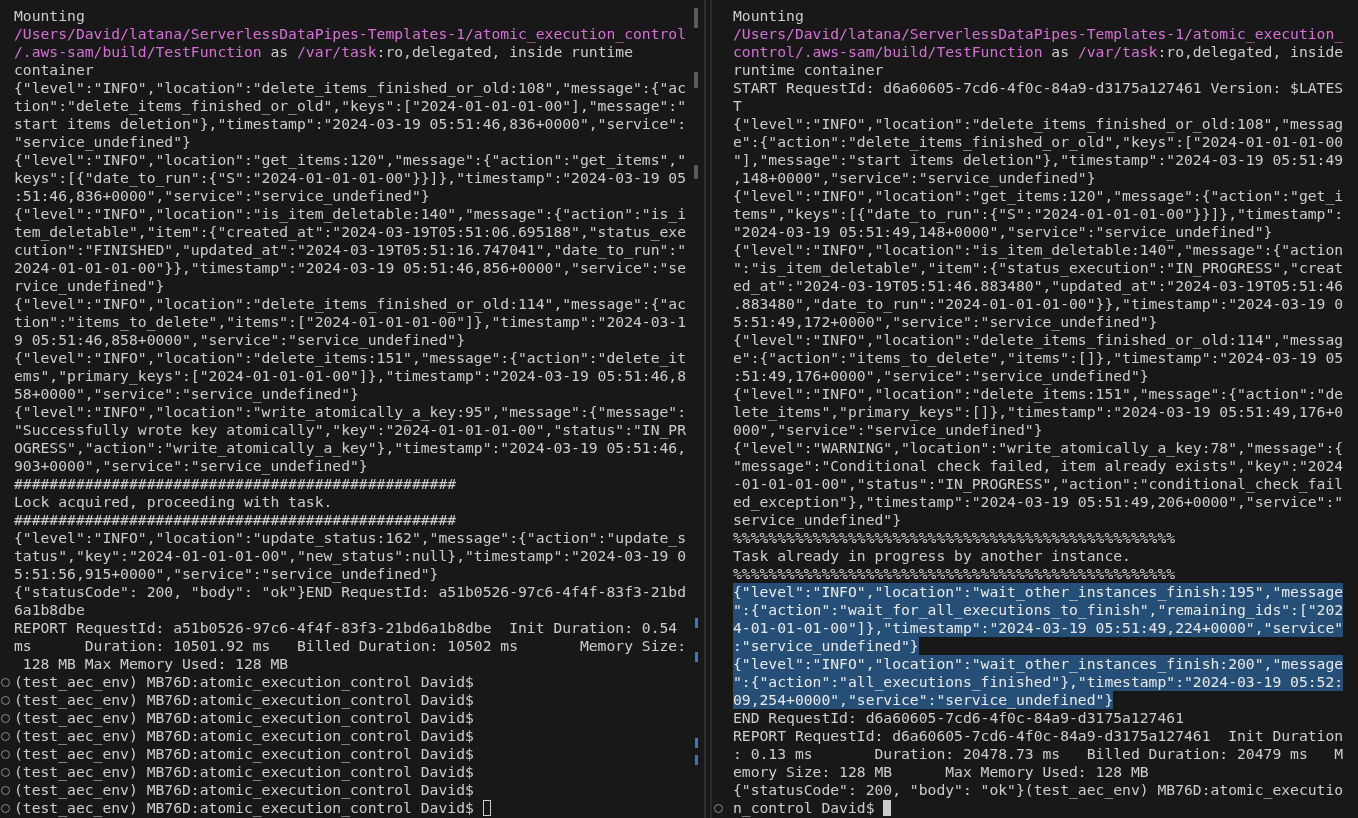 This screenshot has height=818, width=1358. What do you see at coordinates (1003, 231) in the screenshot?
I see `output-text: "2024-03-19 05:51:49,148+0000","service":"service_undefined"}` at bounding box center [1003, 231].